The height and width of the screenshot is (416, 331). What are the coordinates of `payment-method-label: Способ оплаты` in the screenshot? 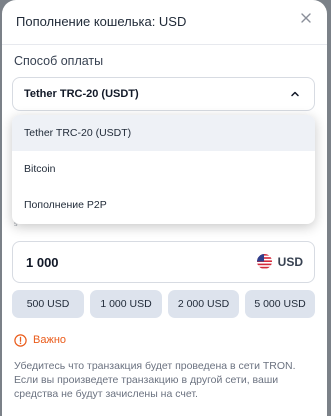 It's located at (59, 61).